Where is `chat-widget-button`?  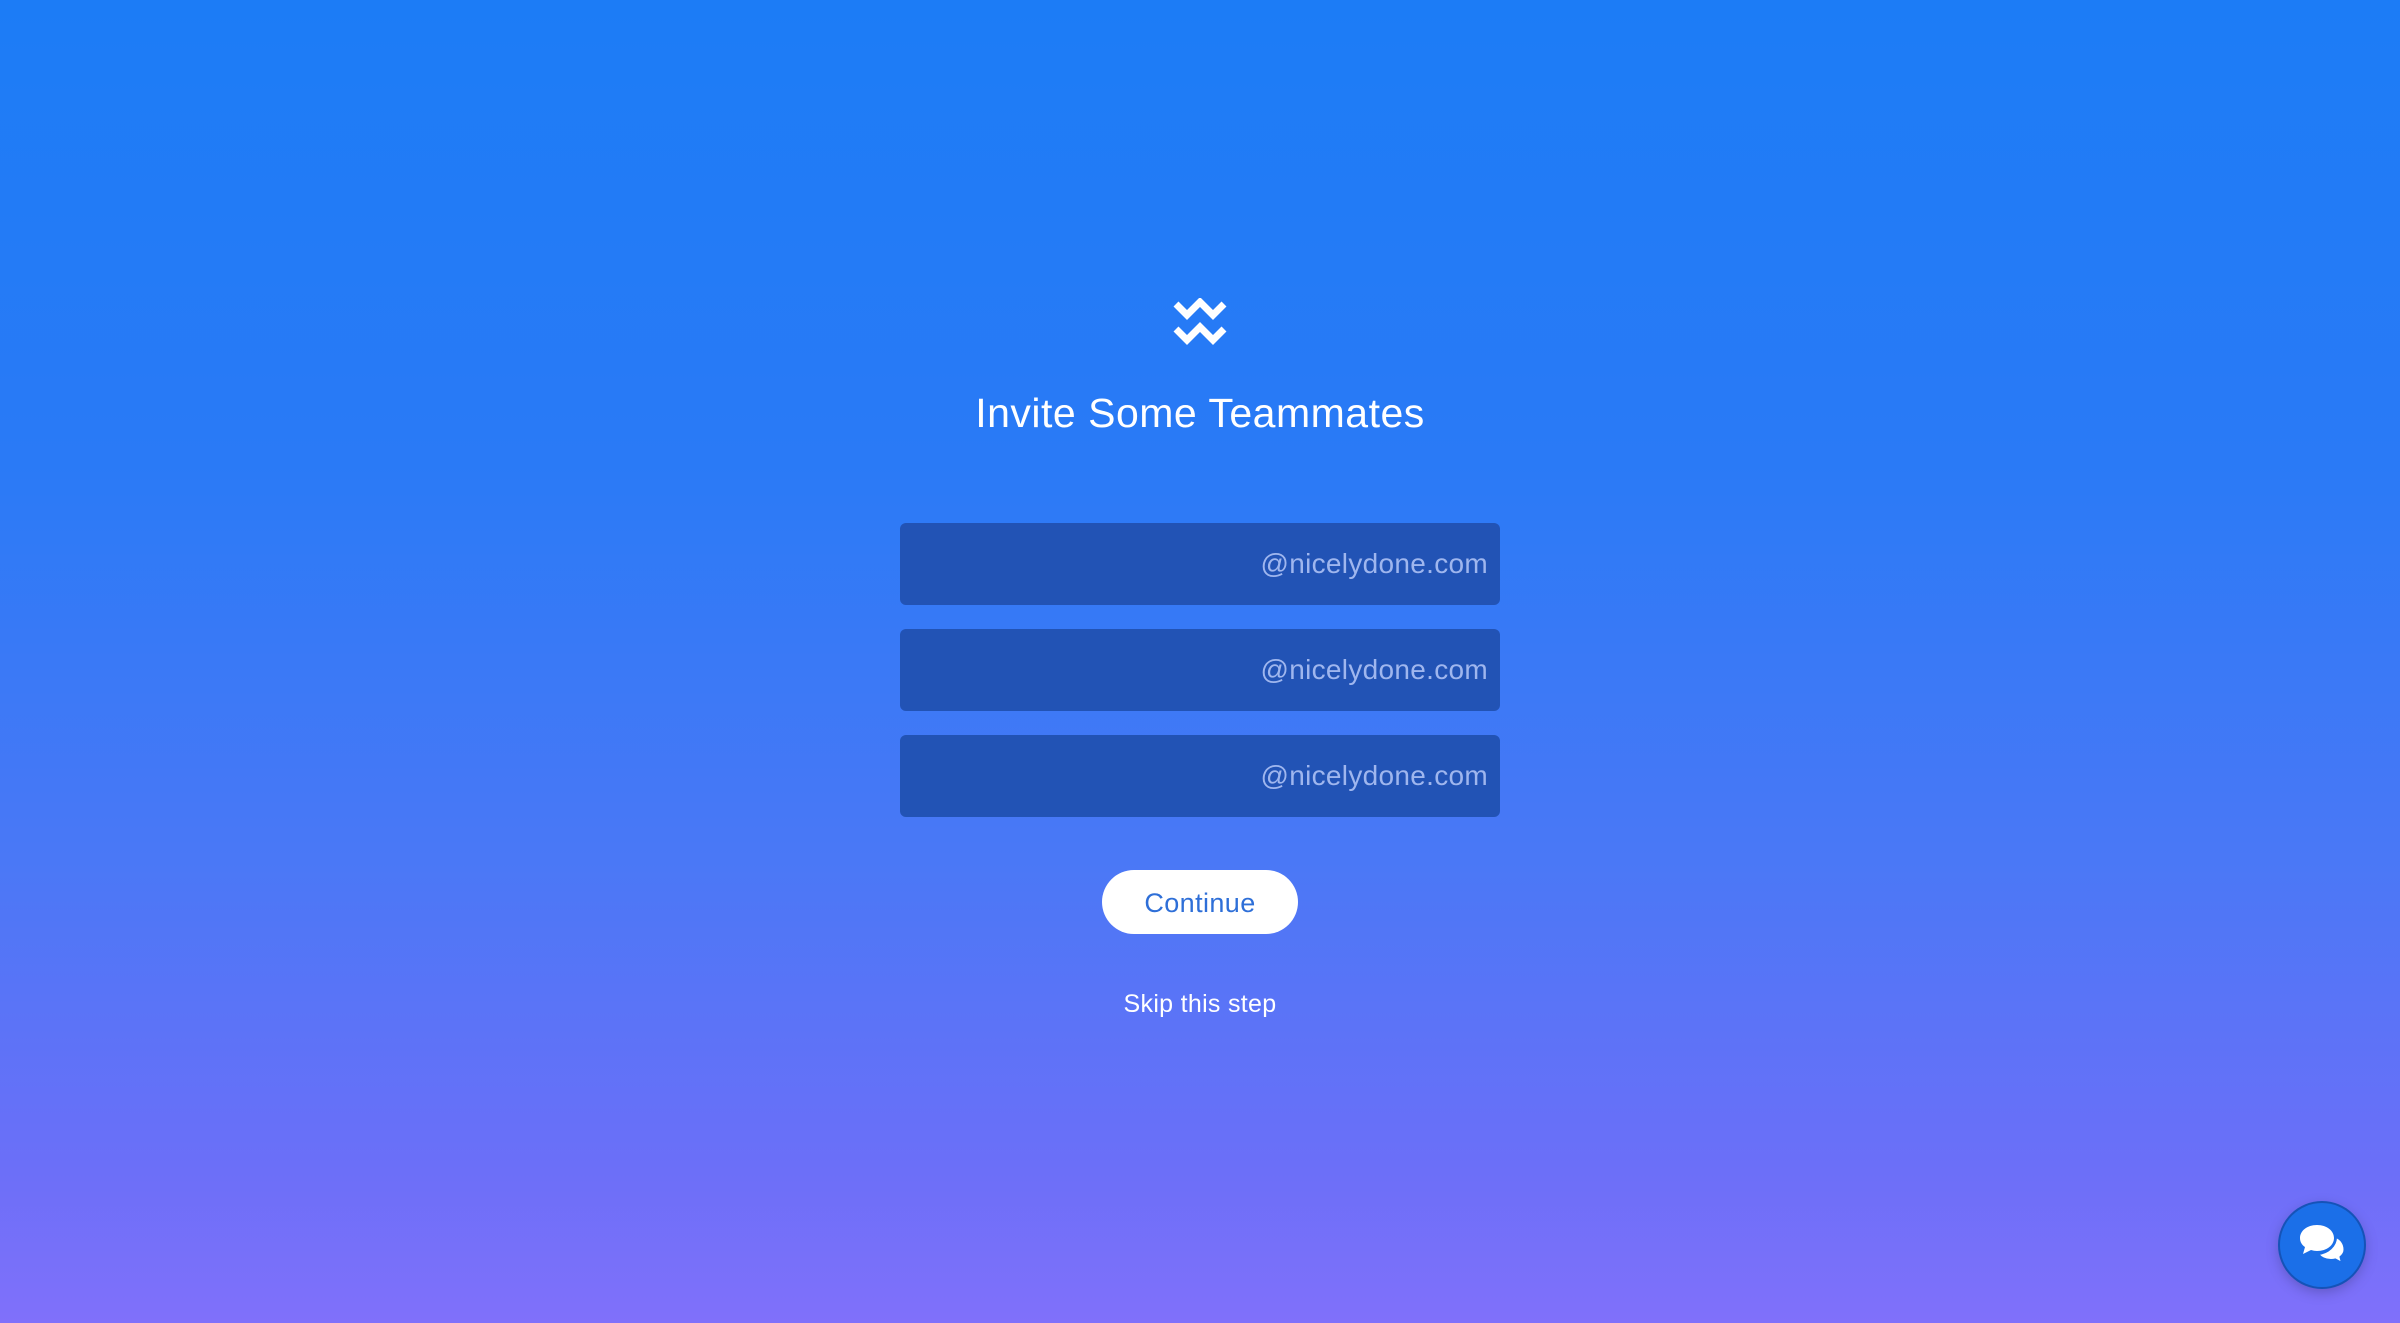 chat-widget-button is located at coordinates (2322, 1245).